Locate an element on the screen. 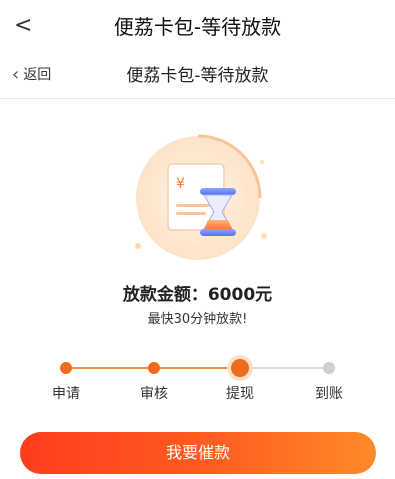 This screenshot has width=395, height=479. loan-amount: 放款金额：6000元 is located at coordinates (197, 295).